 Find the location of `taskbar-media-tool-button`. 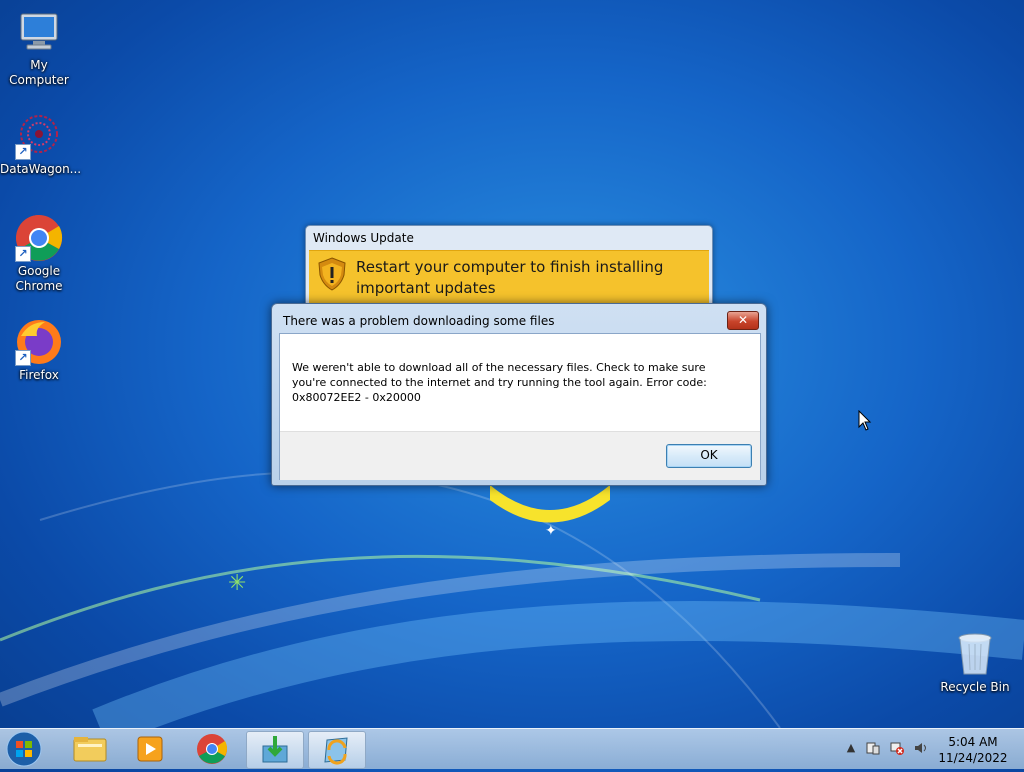

taskbar-media-tool-button is located at coordinates (275, 750).